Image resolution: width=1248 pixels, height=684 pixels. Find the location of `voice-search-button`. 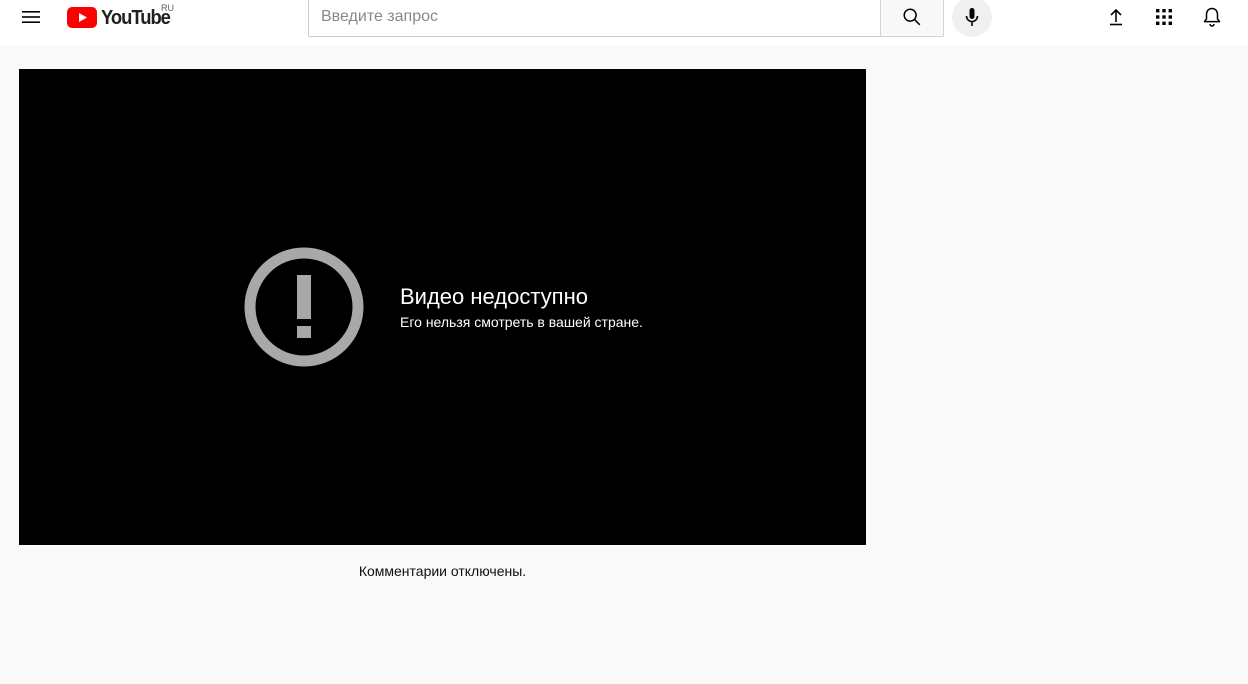

voice-search-button is located at coordinates (972, 18).